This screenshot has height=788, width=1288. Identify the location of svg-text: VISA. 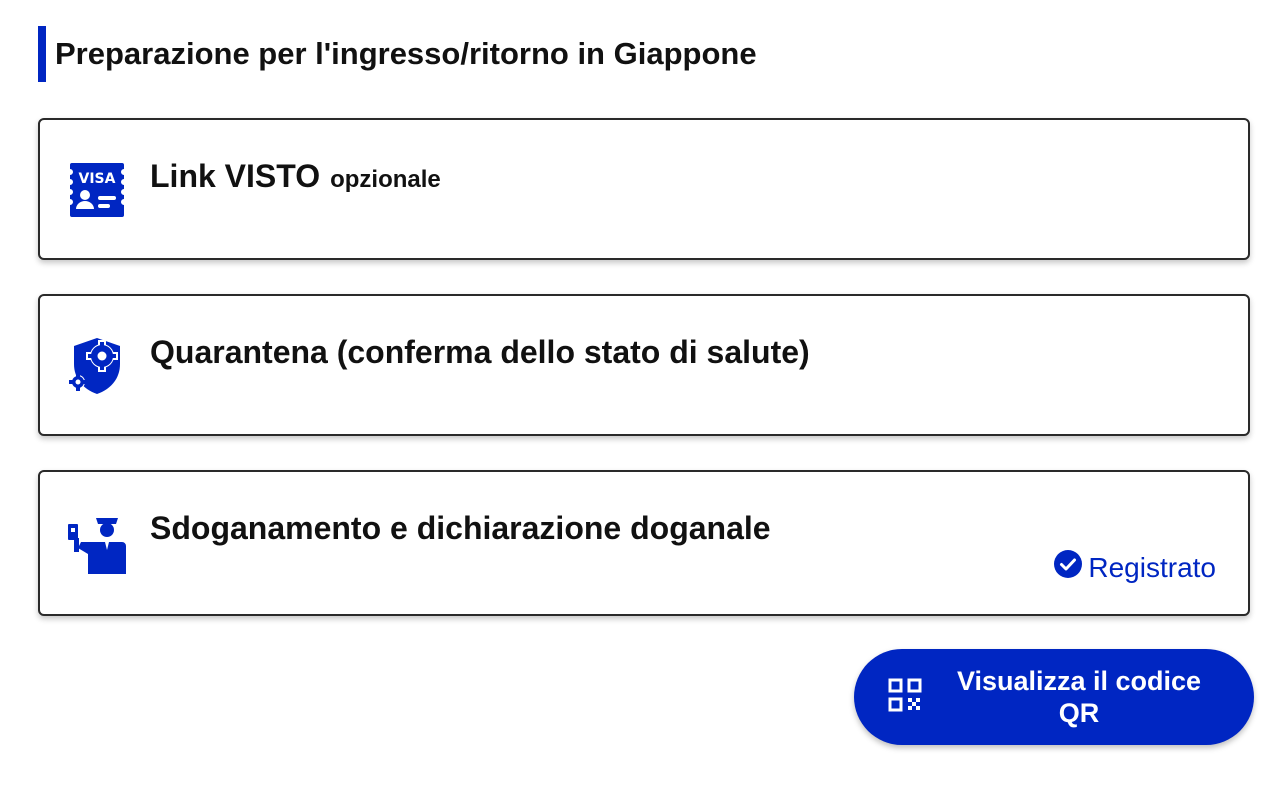
(97, 179).